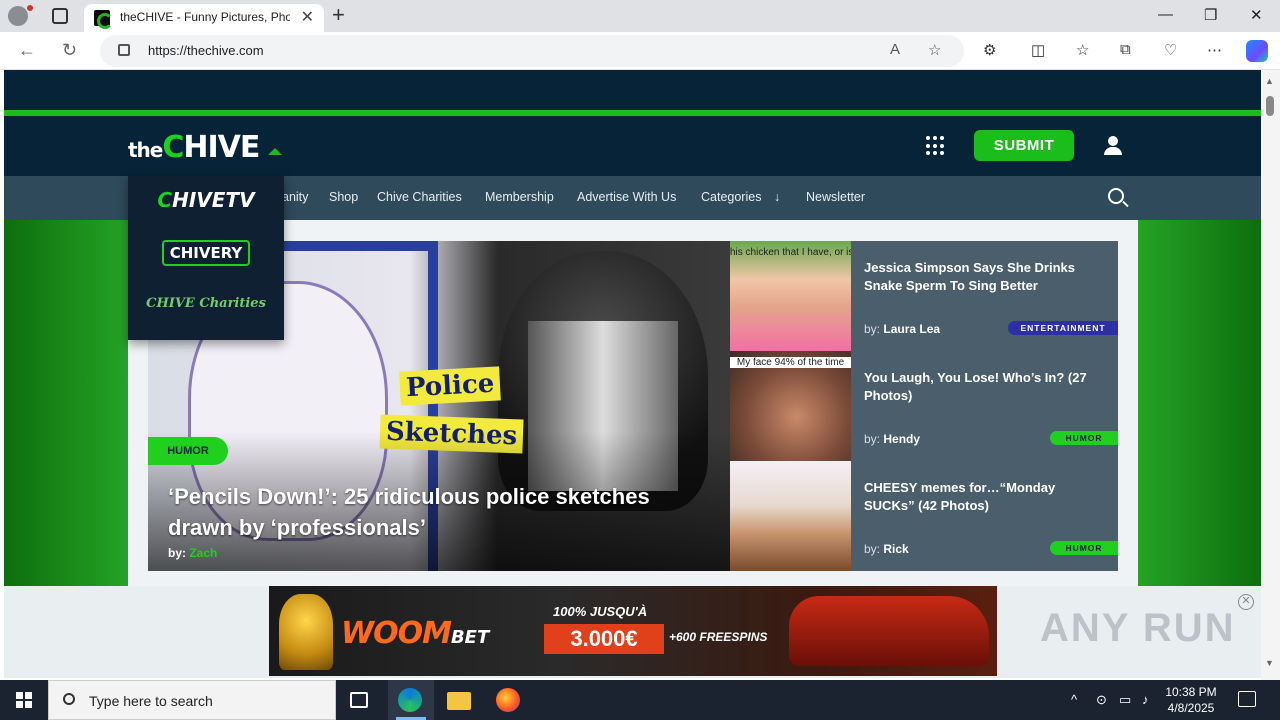  Describe the element at coordinates (1063, 328) in the screenshot. I see `category-tag: ENTERTAINMENT` at that location.